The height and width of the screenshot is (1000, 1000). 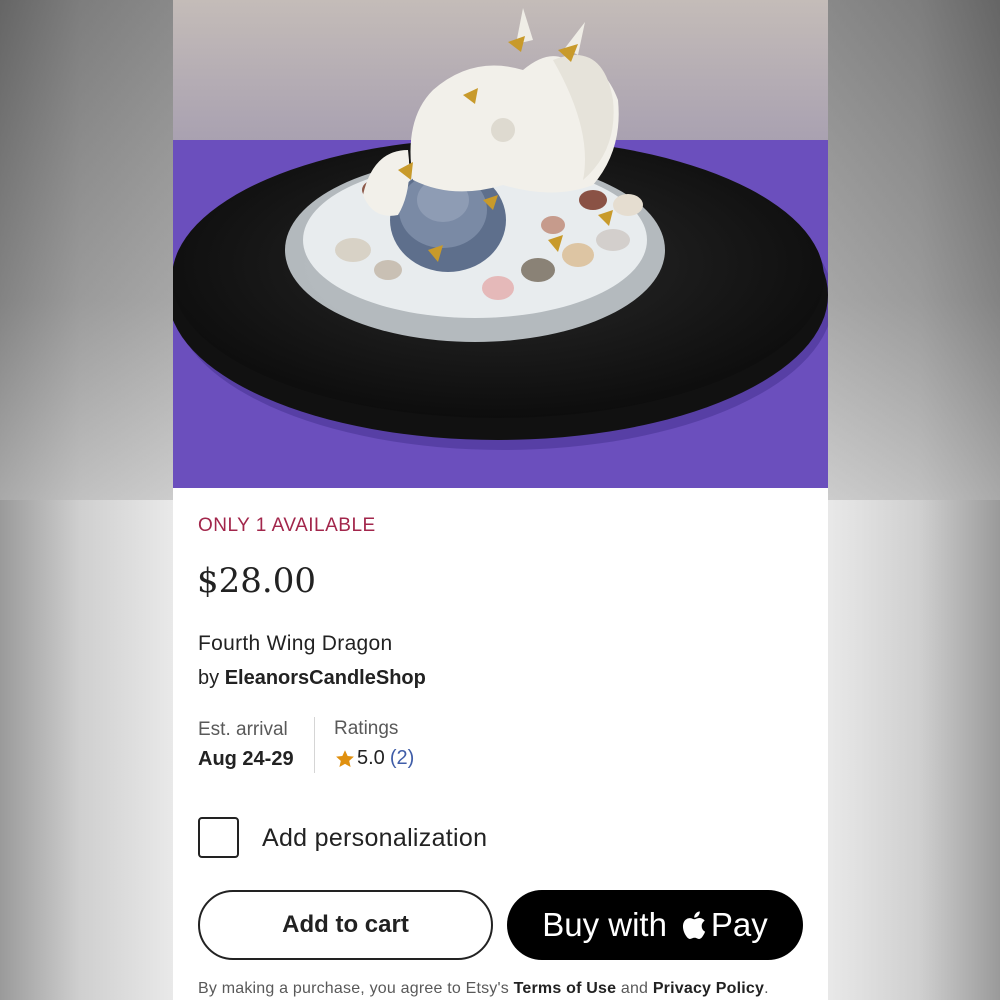 What do you see at coordinates (218, 837) in the screenshot?
I see `personalization-checkbox` at bounding box center [218, 837].